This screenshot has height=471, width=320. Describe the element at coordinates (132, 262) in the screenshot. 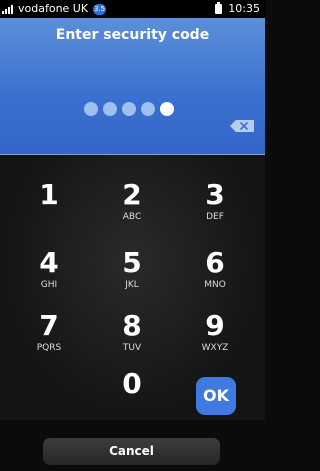

I see `key-digit: 5` at that location.